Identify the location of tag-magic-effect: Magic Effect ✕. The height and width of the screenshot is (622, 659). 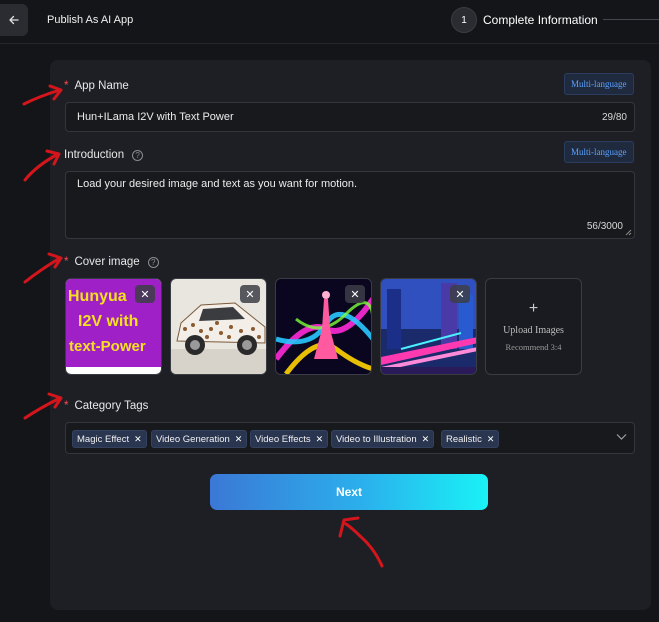
(109, 439).